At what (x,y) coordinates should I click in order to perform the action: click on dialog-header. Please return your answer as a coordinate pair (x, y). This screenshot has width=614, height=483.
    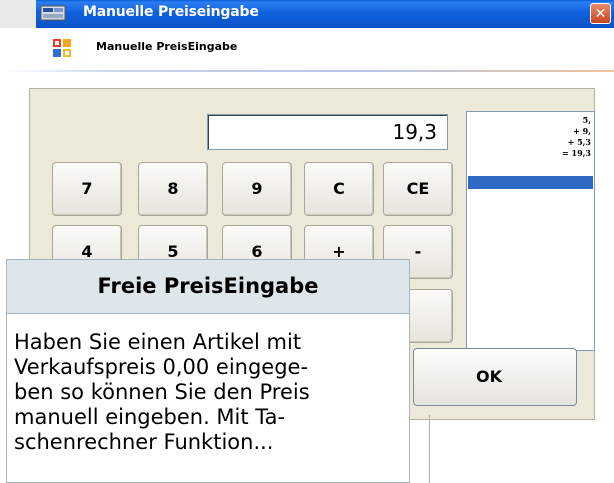
    Looking at the image, I should click on (307, 50).